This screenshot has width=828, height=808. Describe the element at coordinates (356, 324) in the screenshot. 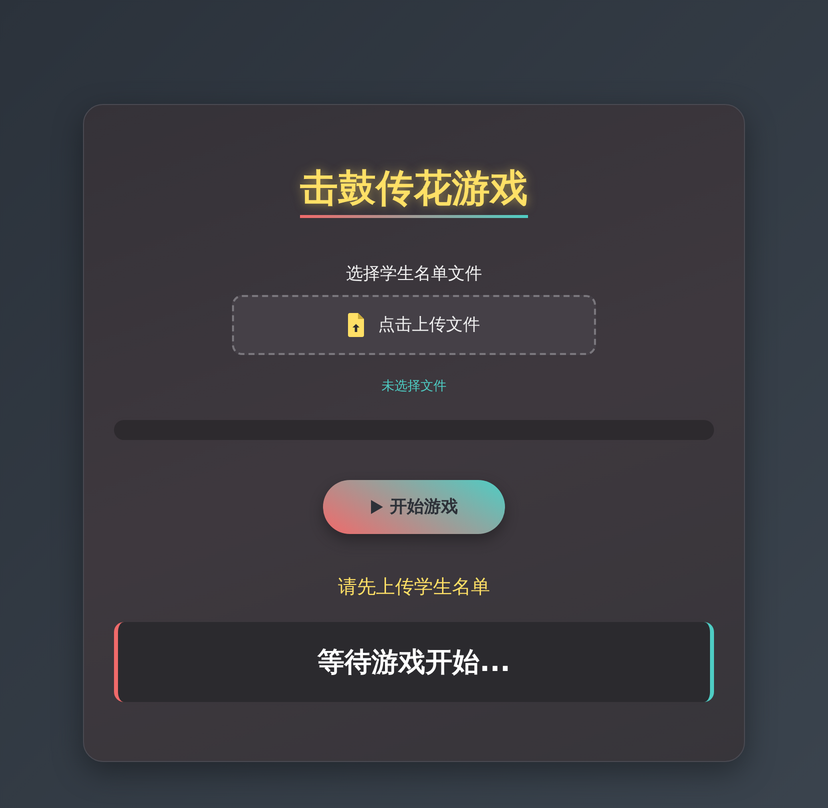

I see `file-upload-icon` at that location.